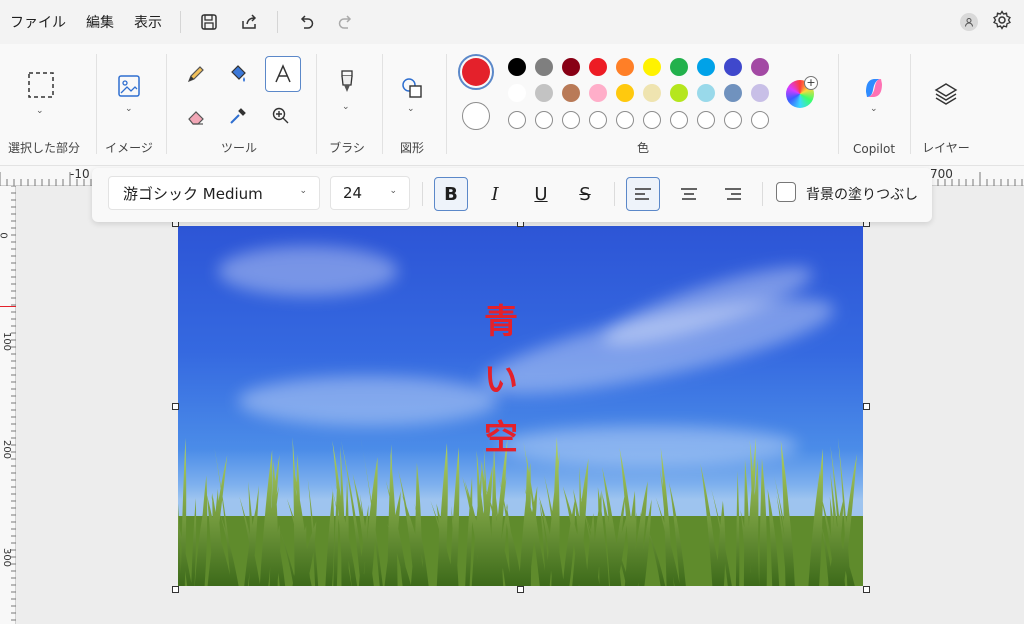  Describe the element at coordinates (38, 22) in the screenshot. I see `menu-file: ファイル` at that location.